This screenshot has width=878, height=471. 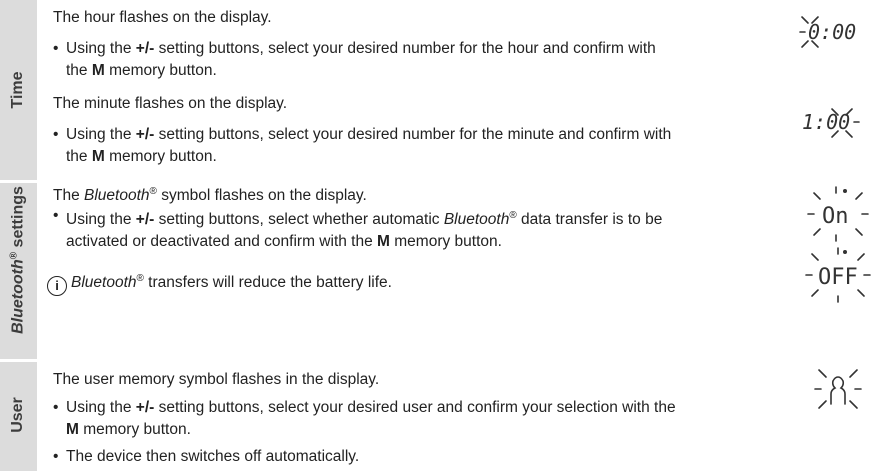 What do you see at coordinates (826, 122) in the screenshot?
I see `minute-display-value: 1:00` at bounding box center [826, 122].